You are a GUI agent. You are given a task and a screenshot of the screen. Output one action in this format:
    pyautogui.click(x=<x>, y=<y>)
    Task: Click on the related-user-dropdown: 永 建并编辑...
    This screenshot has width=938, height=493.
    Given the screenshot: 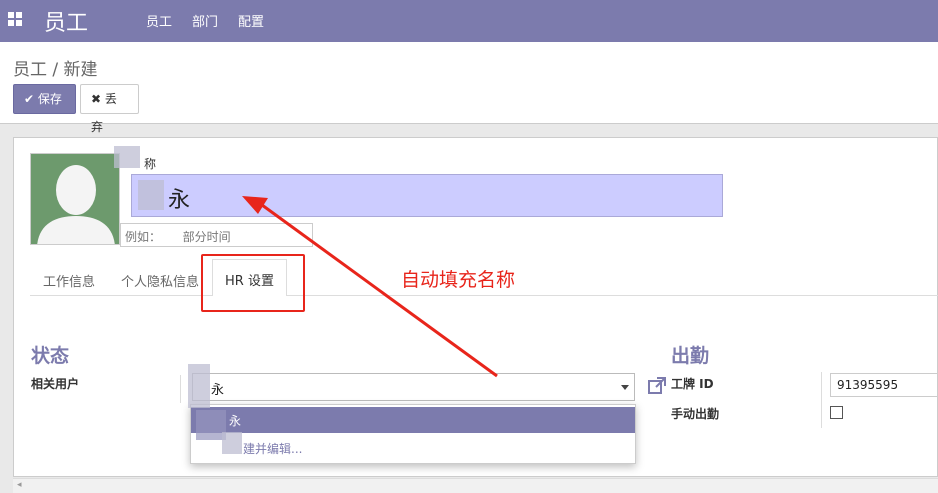 What is the action you would take?
    pyautogui.click(x=413, y=434)
    